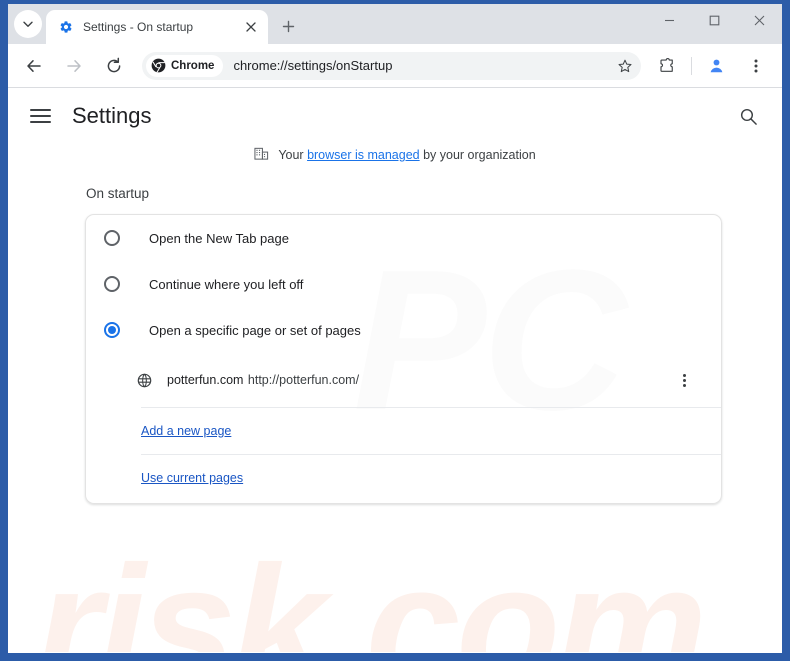 This screenshot has height=661, width=790. I want to click on back-arrow-icon, so click(34, 65).